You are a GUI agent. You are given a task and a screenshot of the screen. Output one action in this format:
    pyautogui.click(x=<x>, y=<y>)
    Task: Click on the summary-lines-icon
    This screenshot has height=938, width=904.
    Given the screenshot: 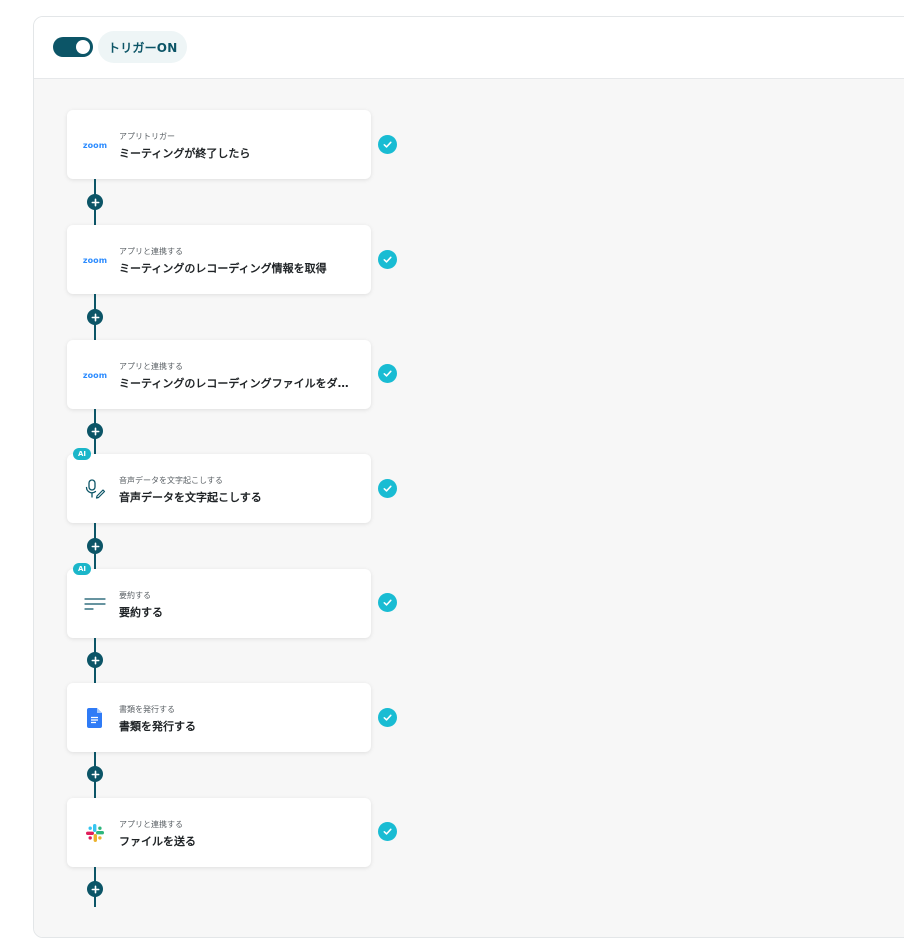 What is the action you would take?
    pyautogui.click(x=95, y=604)
    